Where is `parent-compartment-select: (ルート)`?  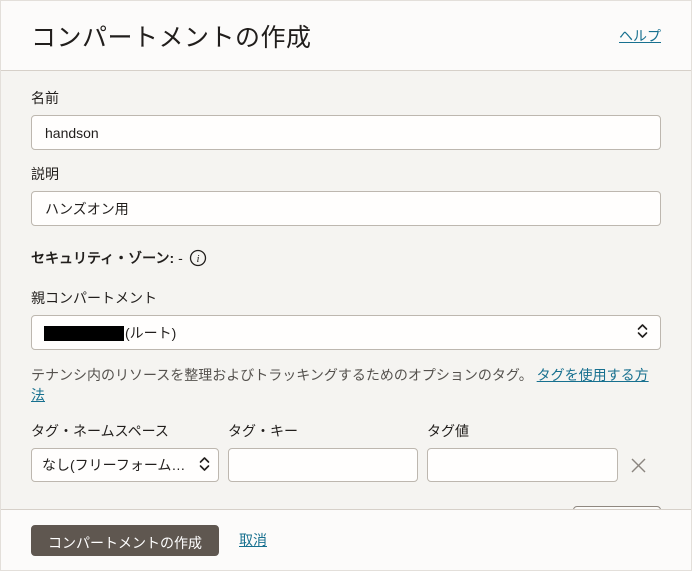 parent-compartment-select: (ルート) is located at coordinates (346, 332).